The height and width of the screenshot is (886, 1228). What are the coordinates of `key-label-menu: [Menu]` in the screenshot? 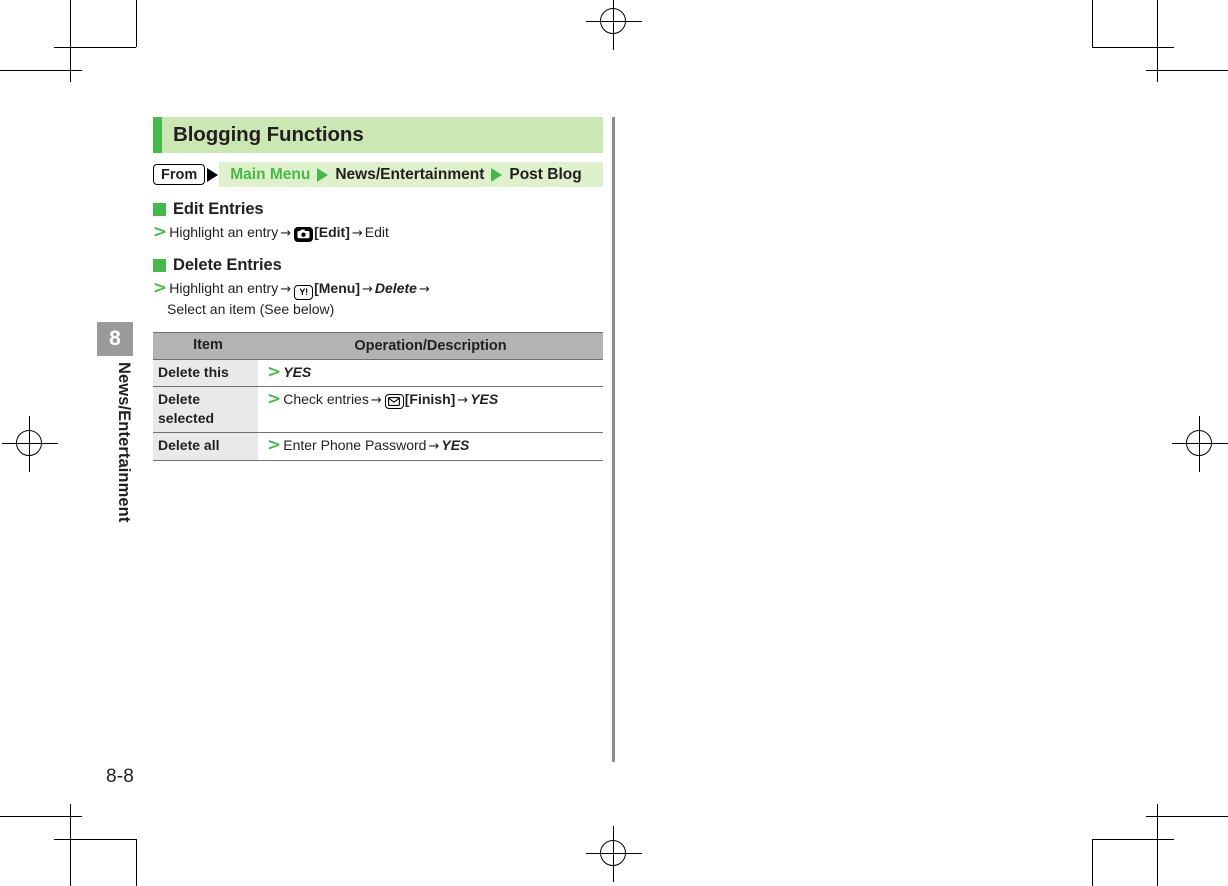 It's located at (337, 288).